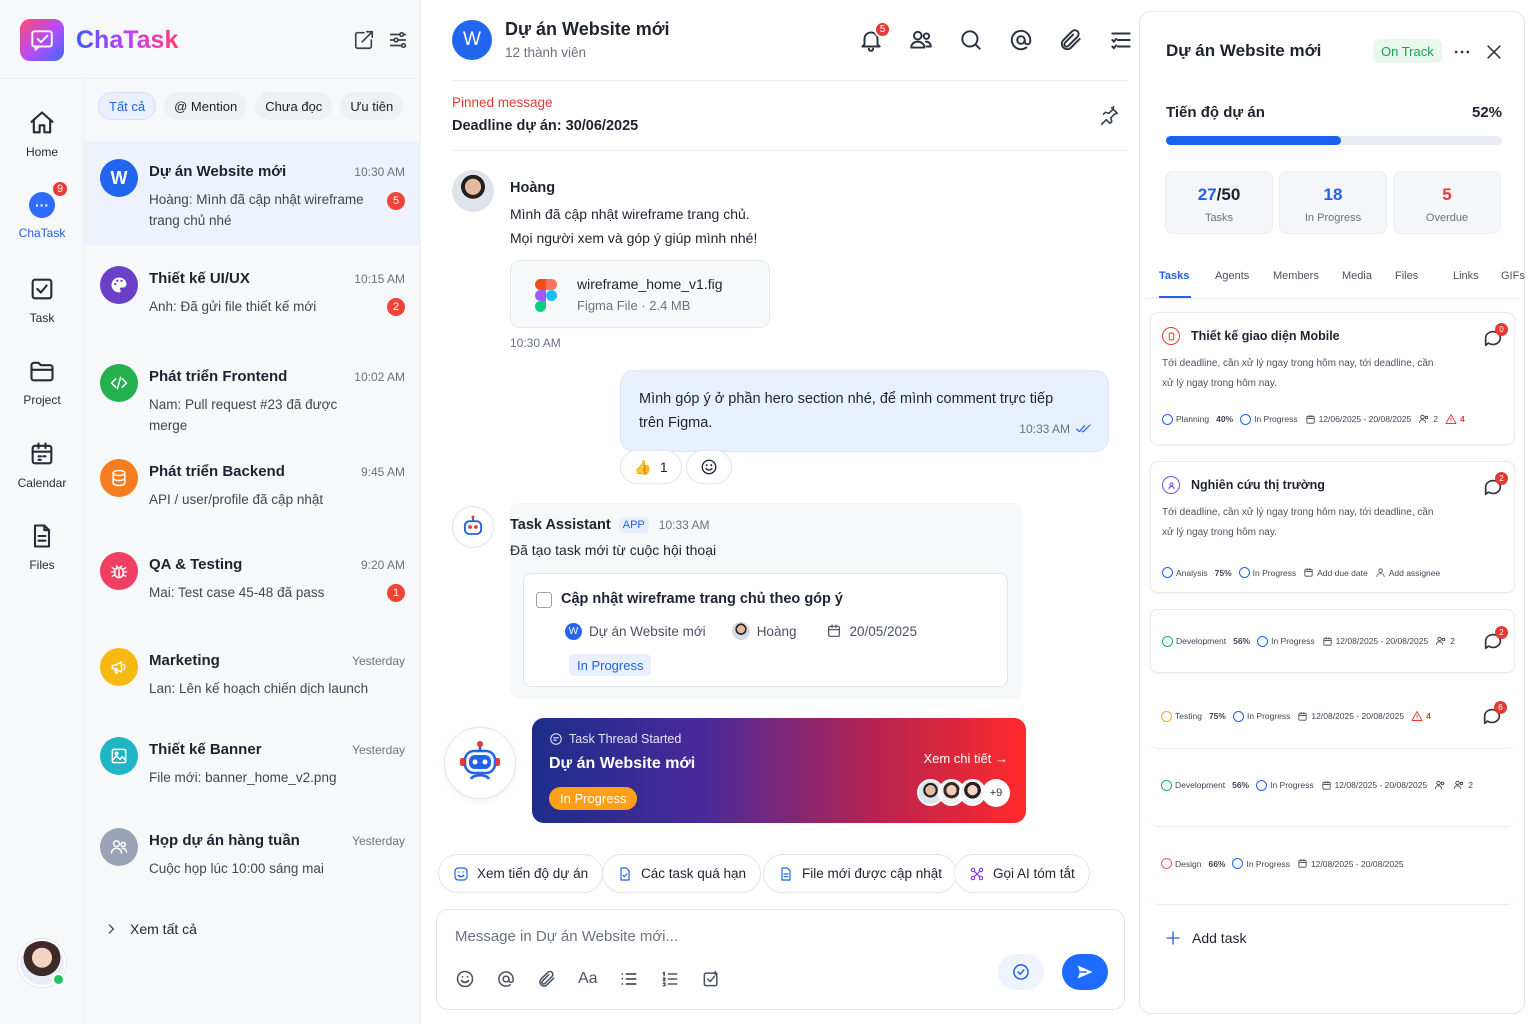 The height and width of the screenshot is (1024, 1536). What do you see at coordinates (42, 300) in the screenshot?
I see `rail-item-task: Task` at bounding box center [42, 300].